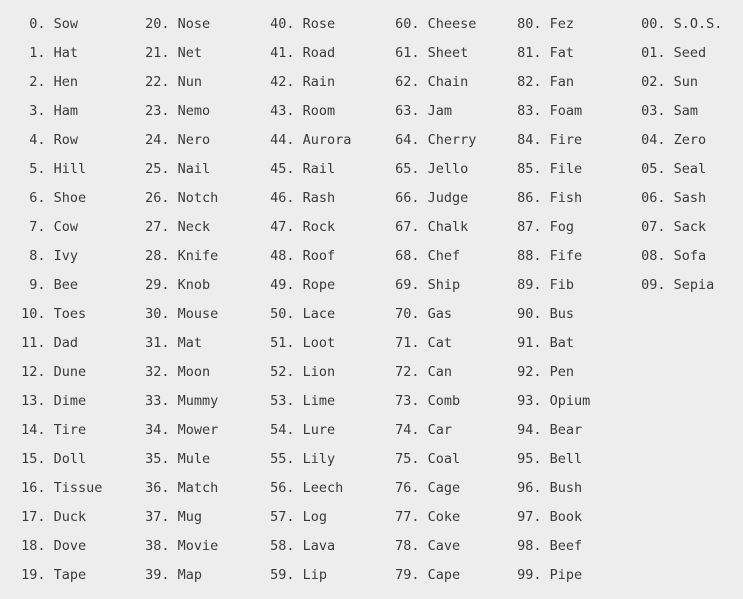 The height and width of the screenshot is (599, 743). Describe the element at coordinates (545, 546) in the screenshot. I see `peg-entry: 98. Beef` at that location.